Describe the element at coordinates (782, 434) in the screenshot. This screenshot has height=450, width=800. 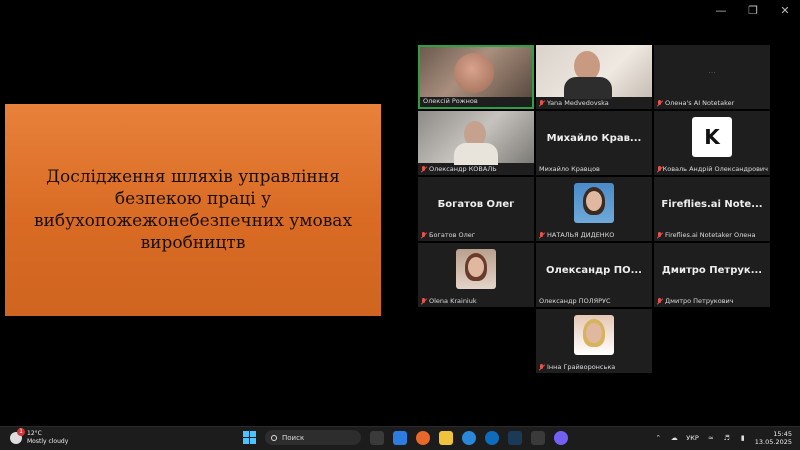
I see `clock-time: 15:45` at that location.